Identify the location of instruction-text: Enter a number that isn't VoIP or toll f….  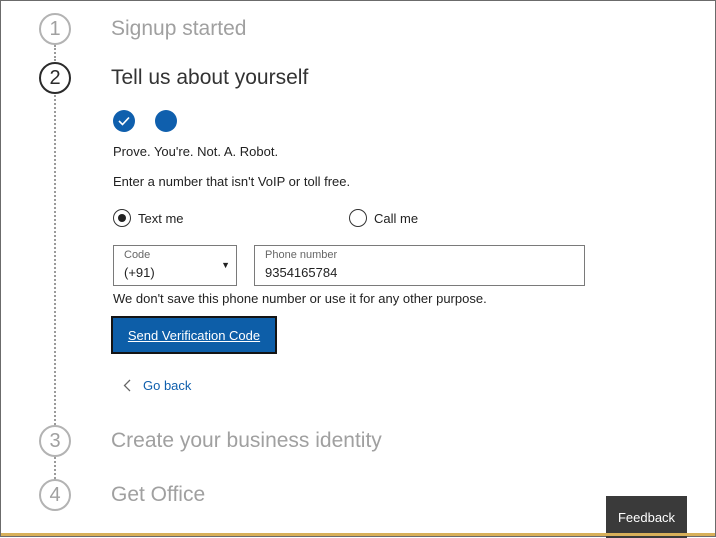
(232, 181).